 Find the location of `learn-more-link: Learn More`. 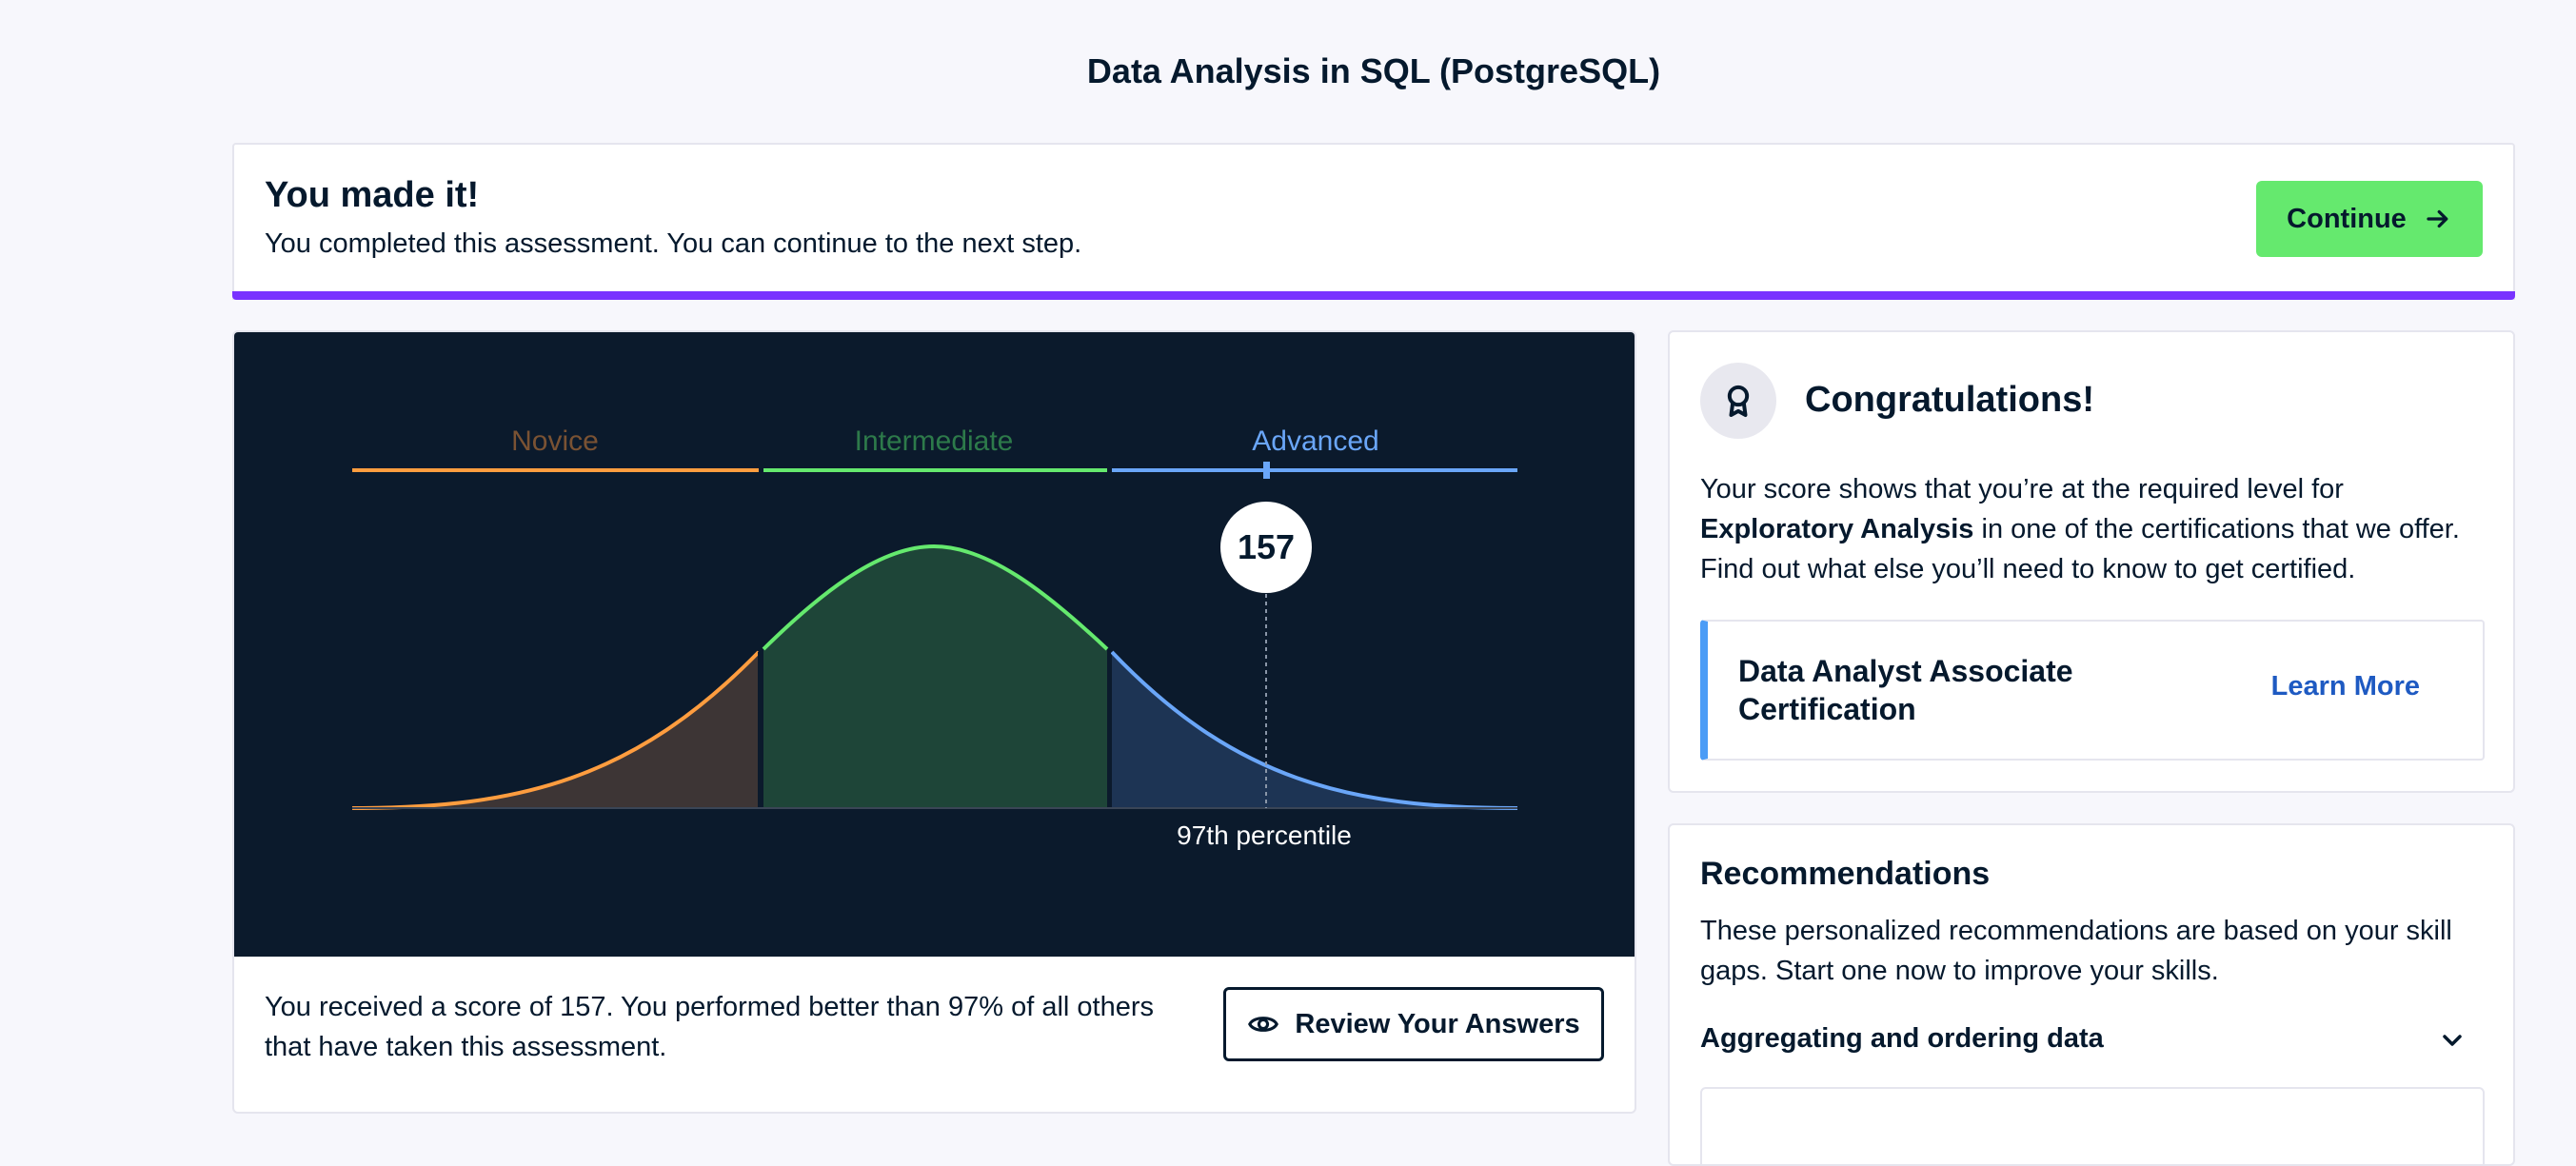

learn-more-link: Learn More is located at coordinates (2346, 686).